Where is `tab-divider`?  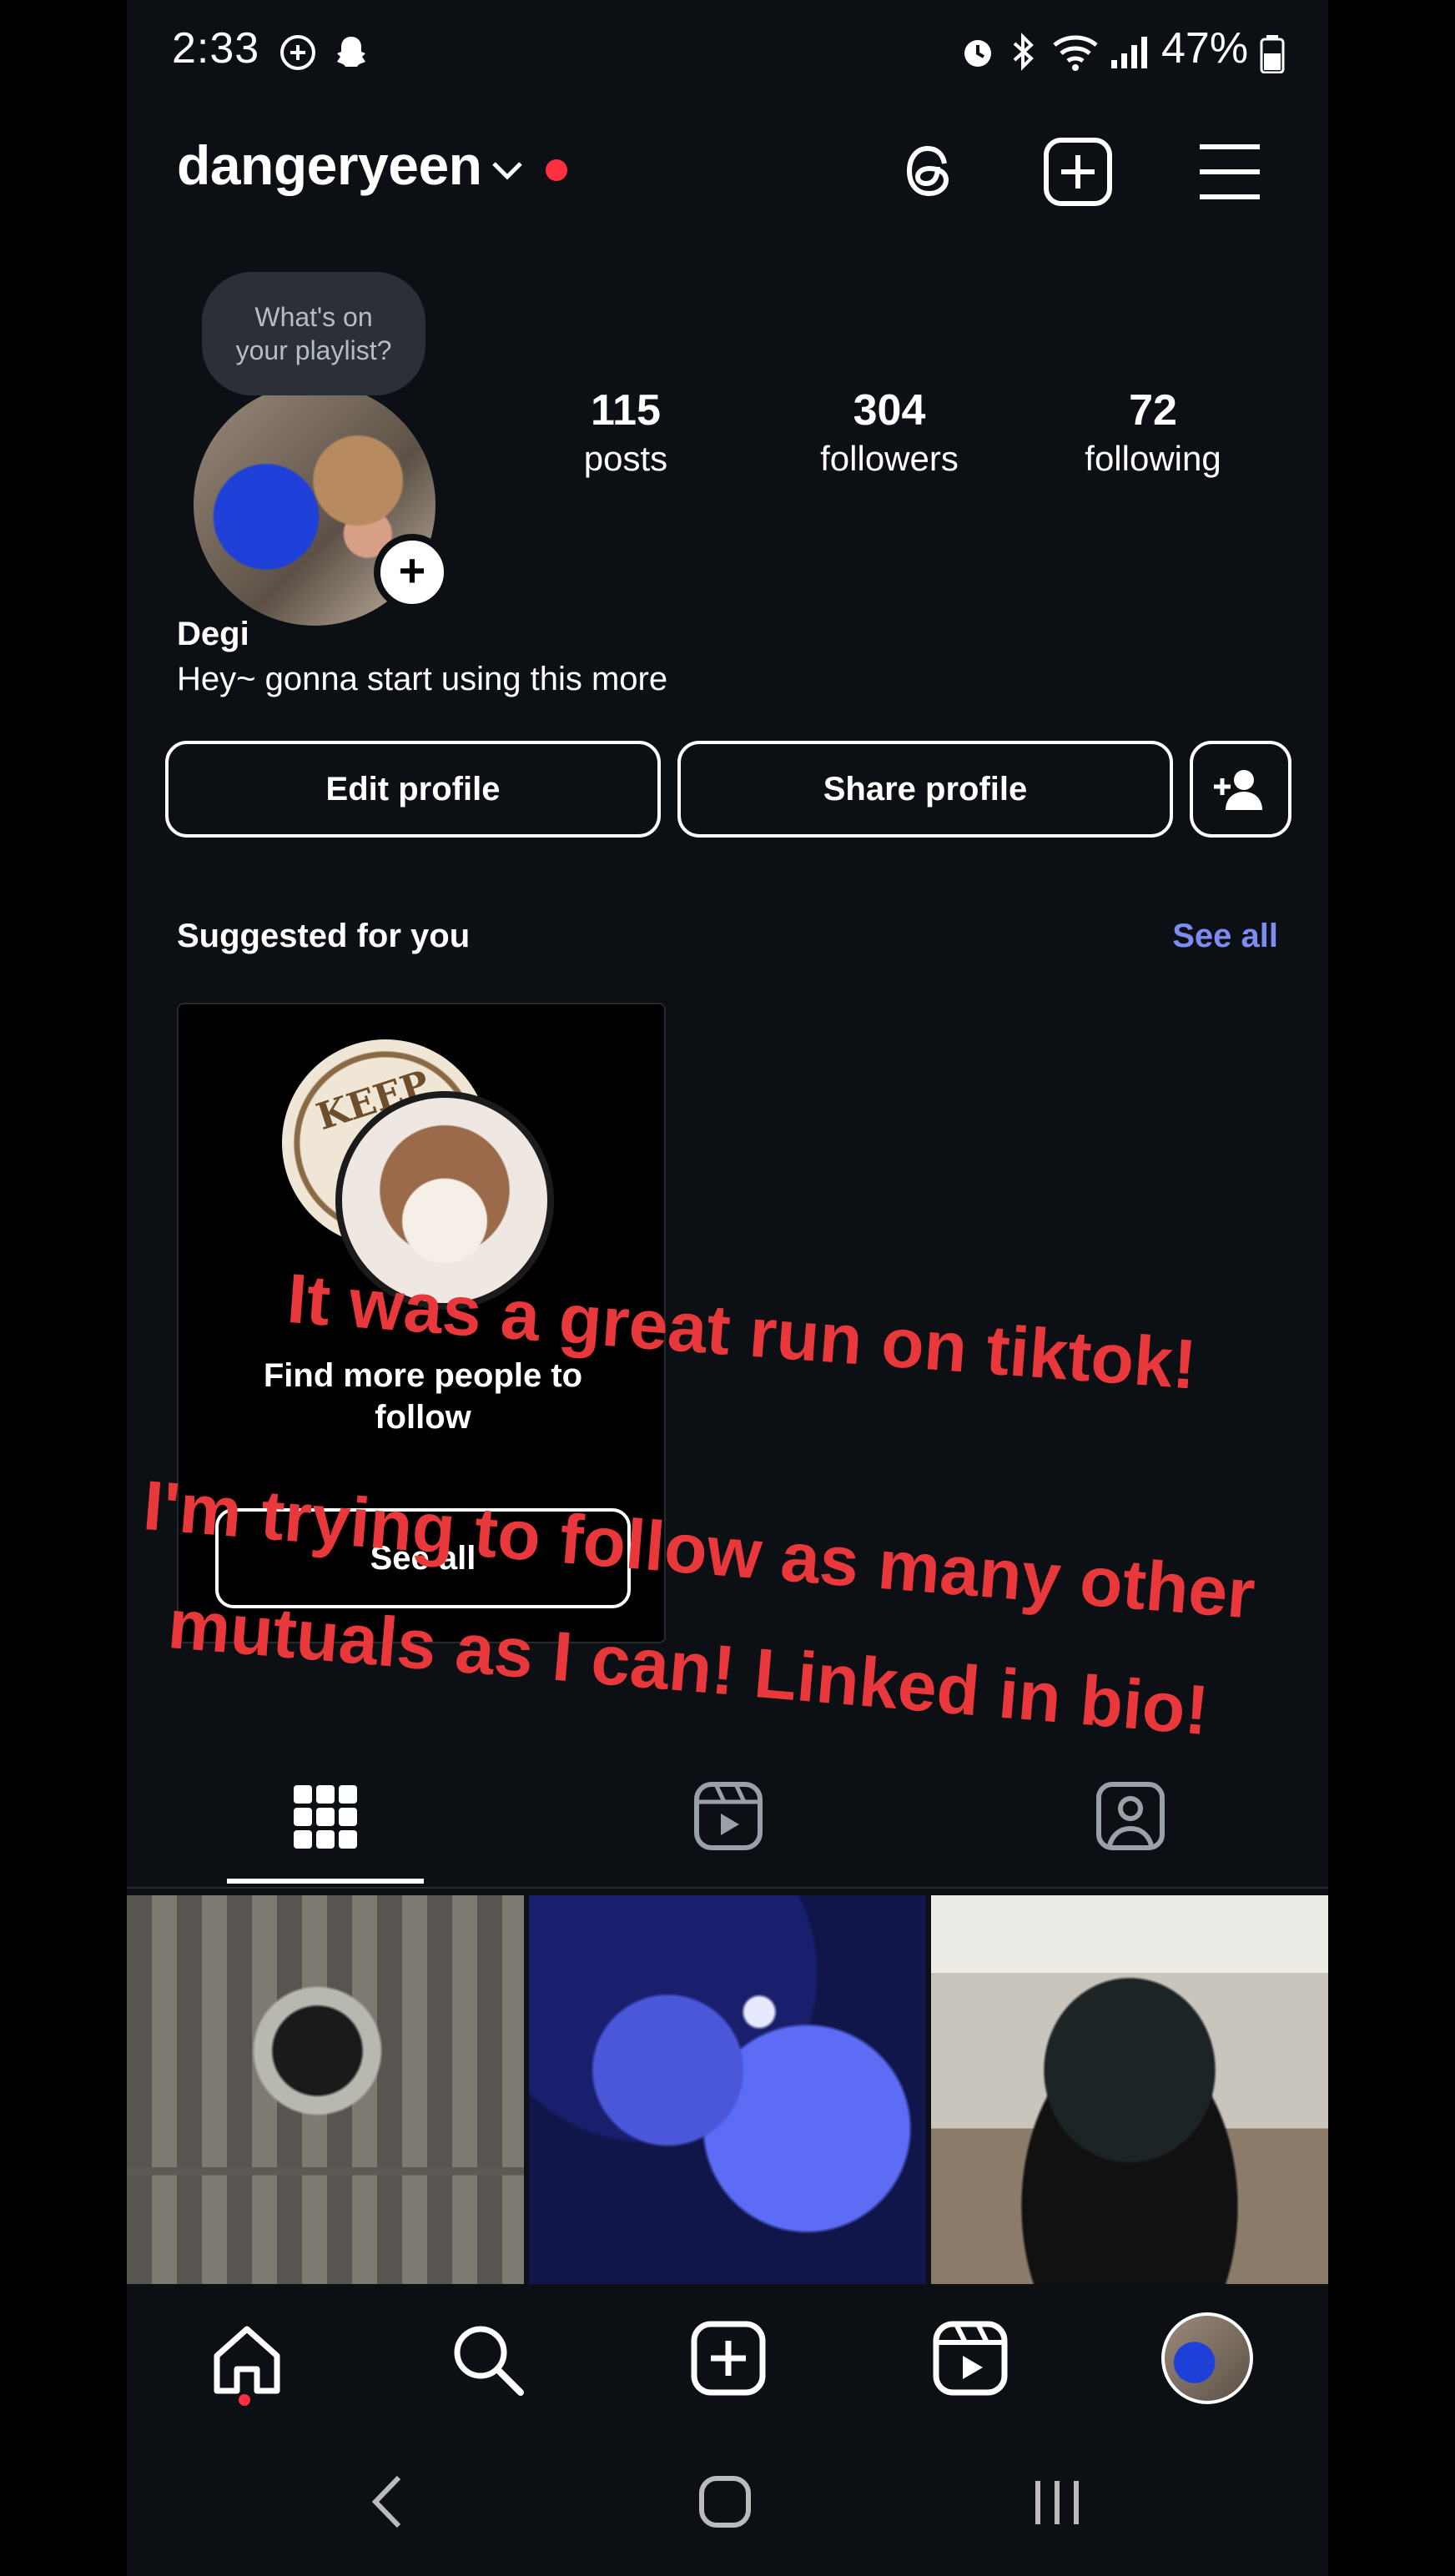 tab-divider is located at coordinates (727, 1888).